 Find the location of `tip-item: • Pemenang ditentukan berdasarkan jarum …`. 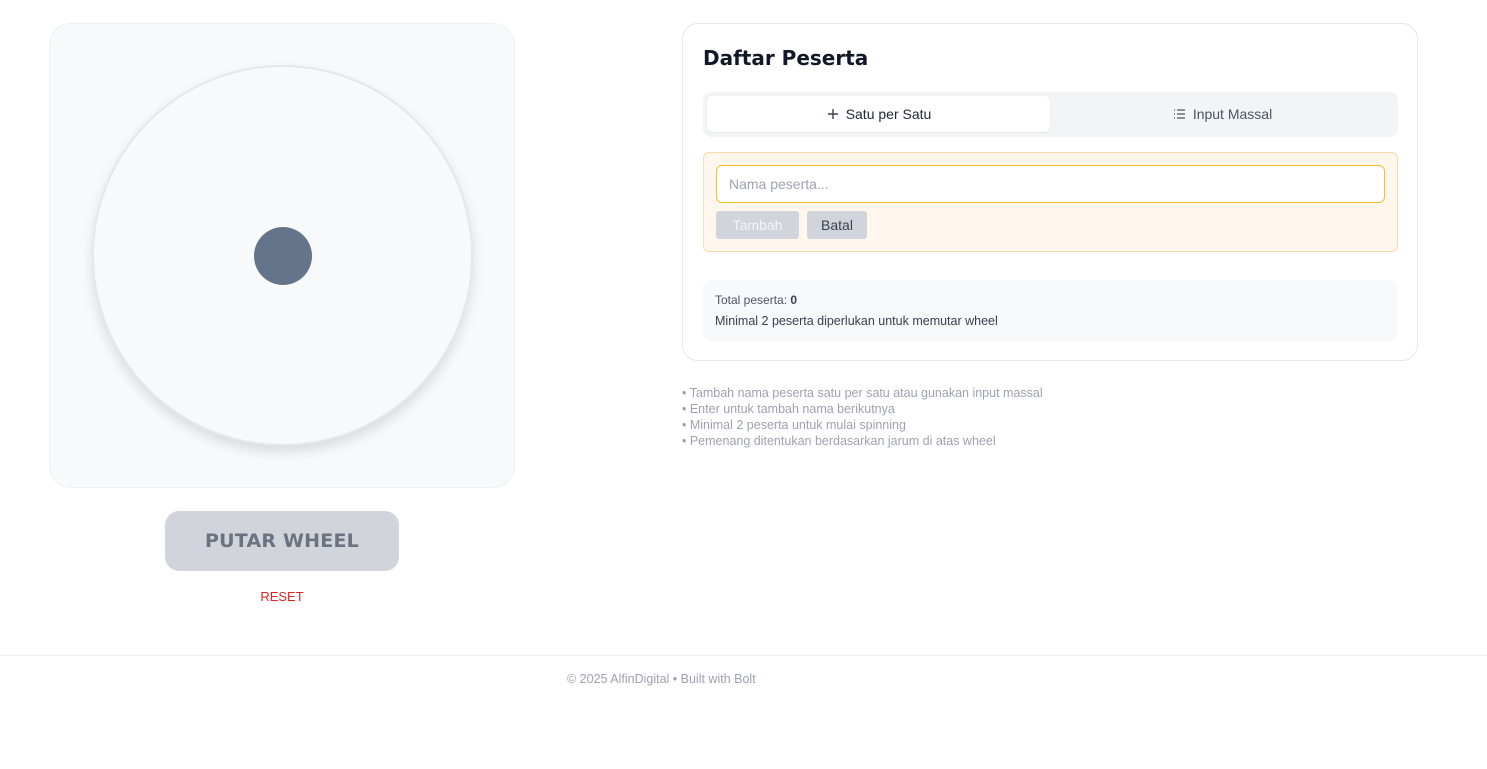

tip-item: • Pemenang ditentukan berdasarkan jarum … is located at coordinates (839, 441).